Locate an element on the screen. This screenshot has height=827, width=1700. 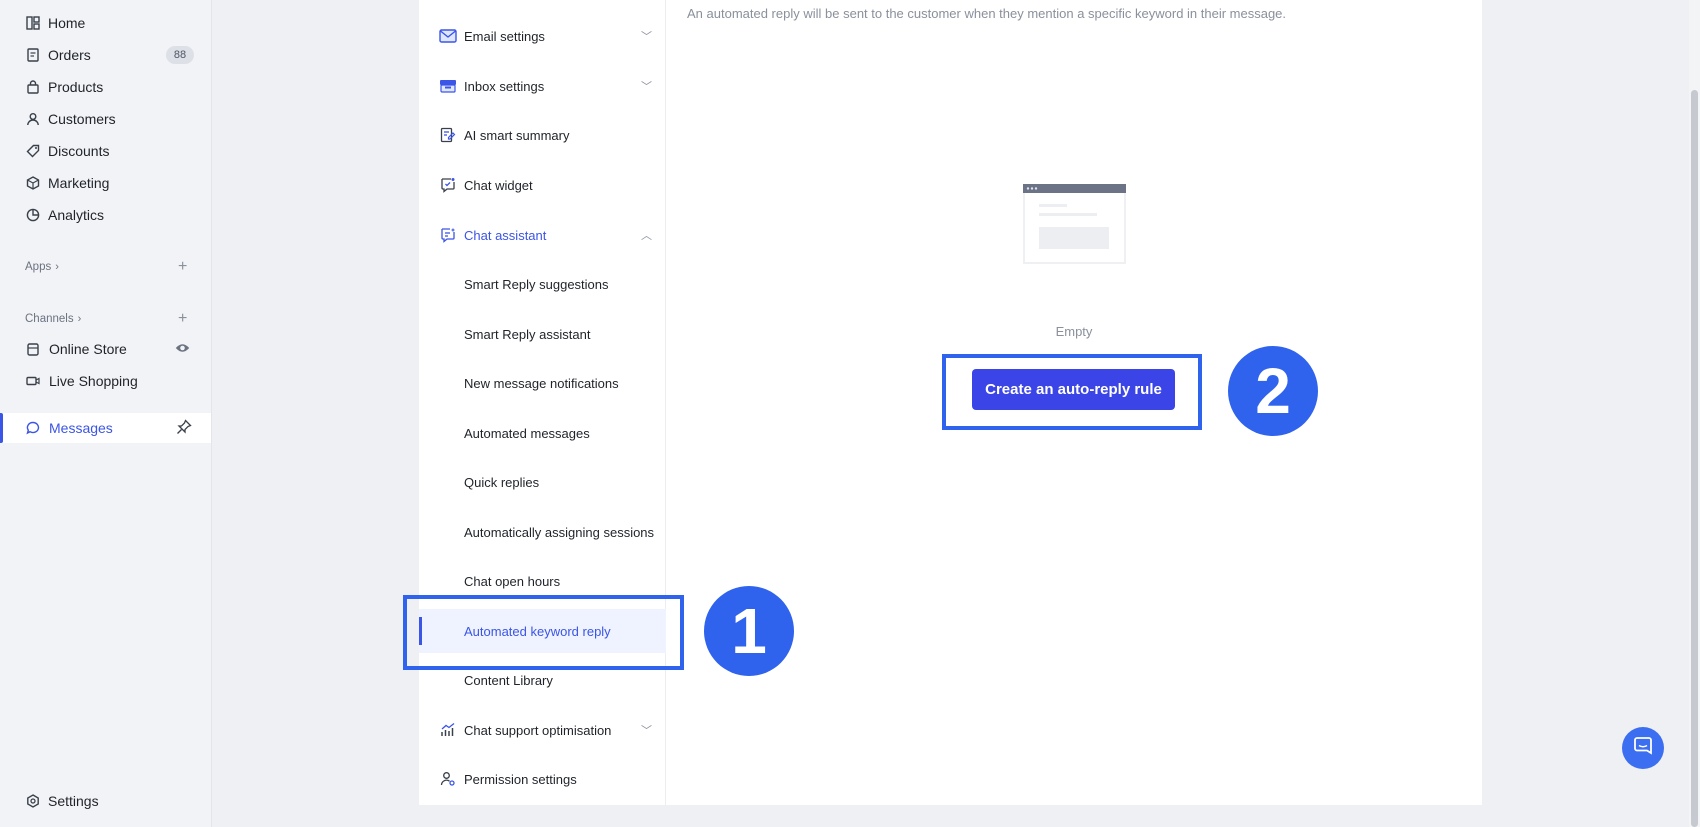
sidebar-item-label: Discounts is located at coordinates (79, 151).